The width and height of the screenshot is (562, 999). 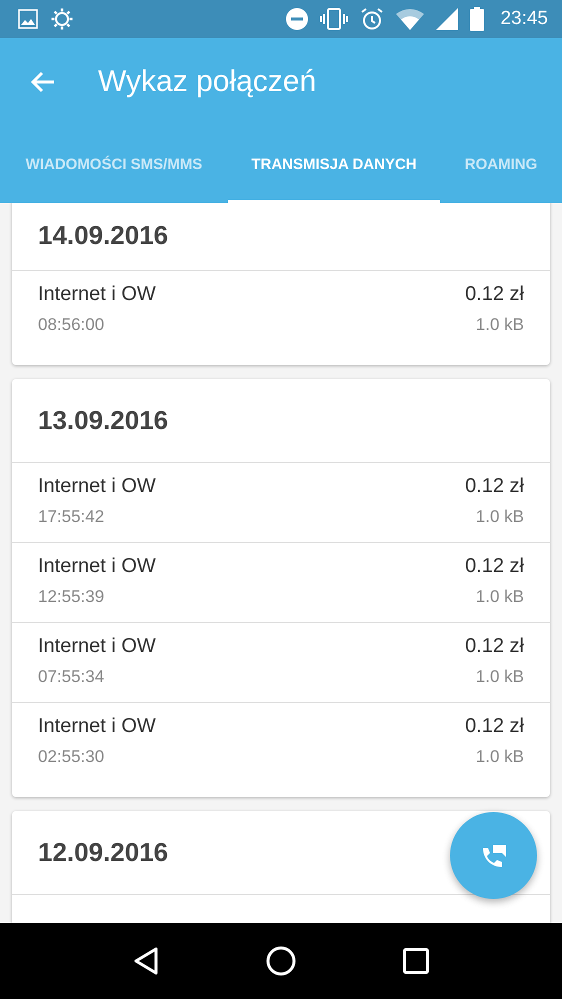 I want to click on tab: ROAMING, so click(x=501, y=164).